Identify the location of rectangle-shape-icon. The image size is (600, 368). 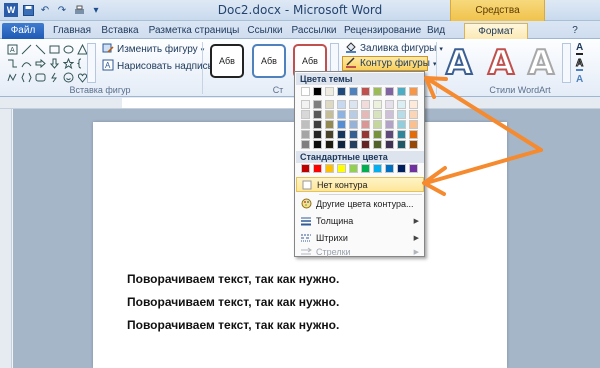
(54, 49).